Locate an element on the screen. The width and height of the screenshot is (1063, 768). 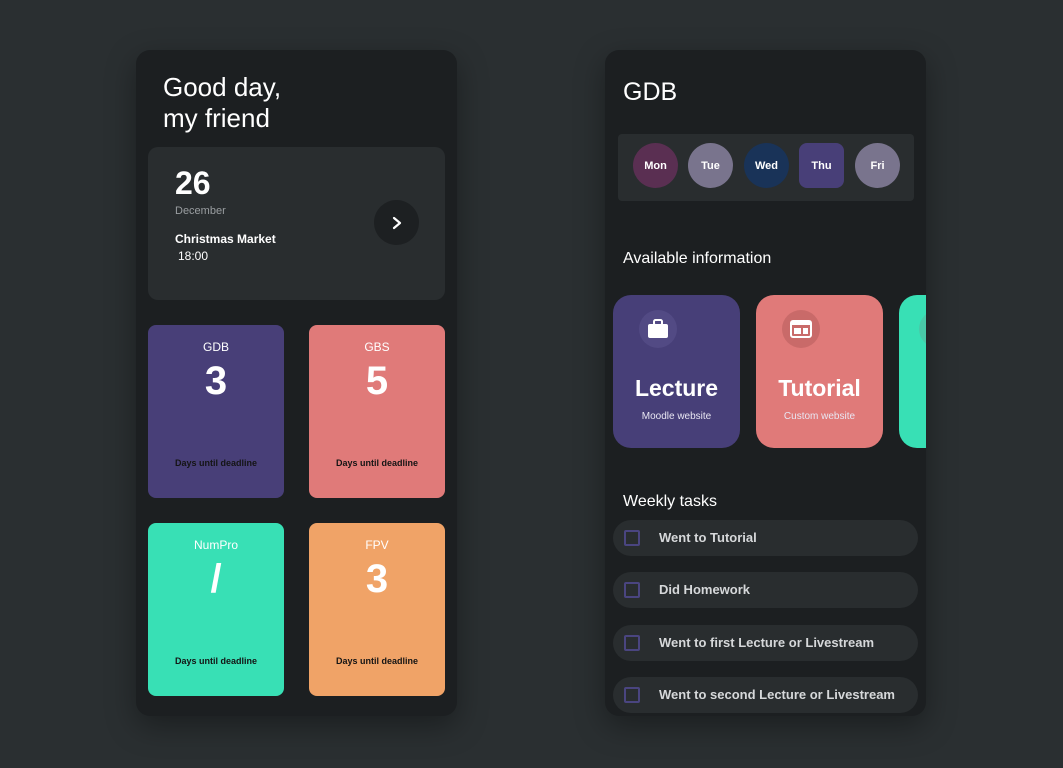
event-next-button is located at coordinates (396, 222).